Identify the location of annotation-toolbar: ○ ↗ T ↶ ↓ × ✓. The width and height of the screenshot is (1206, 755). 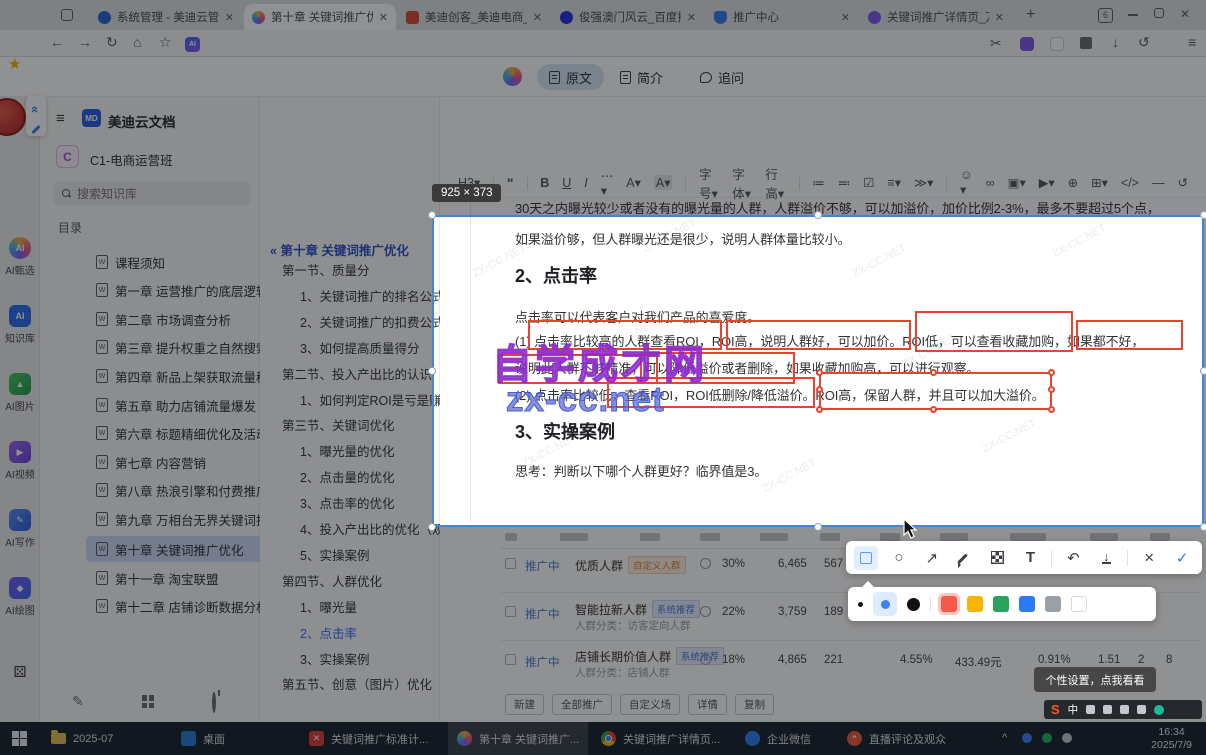
(1024, 557).